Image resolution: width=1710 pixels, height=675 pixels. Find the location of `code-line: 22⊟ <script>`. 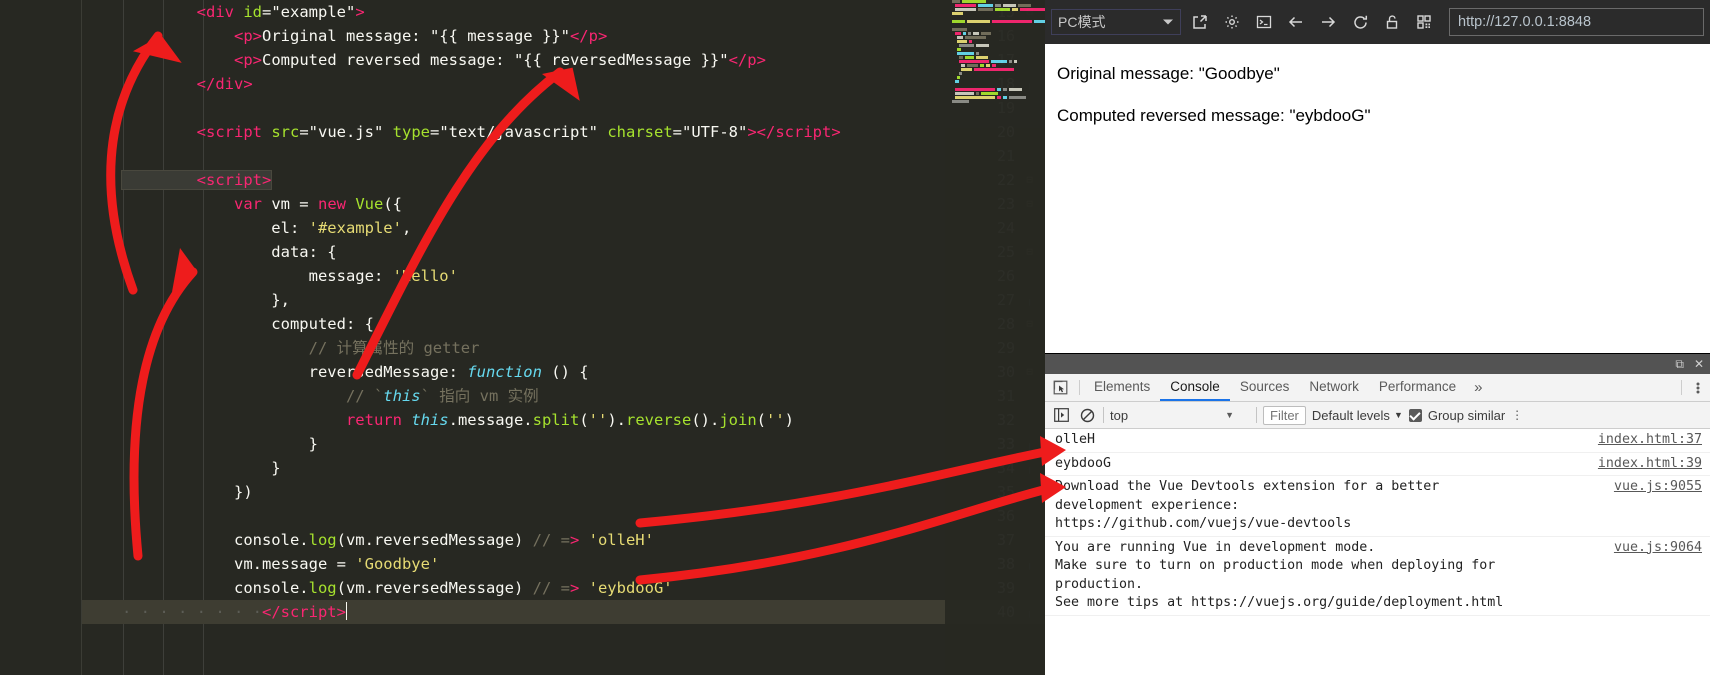

code-line: 22⊟ <script> is located at coordinates (563, 180).